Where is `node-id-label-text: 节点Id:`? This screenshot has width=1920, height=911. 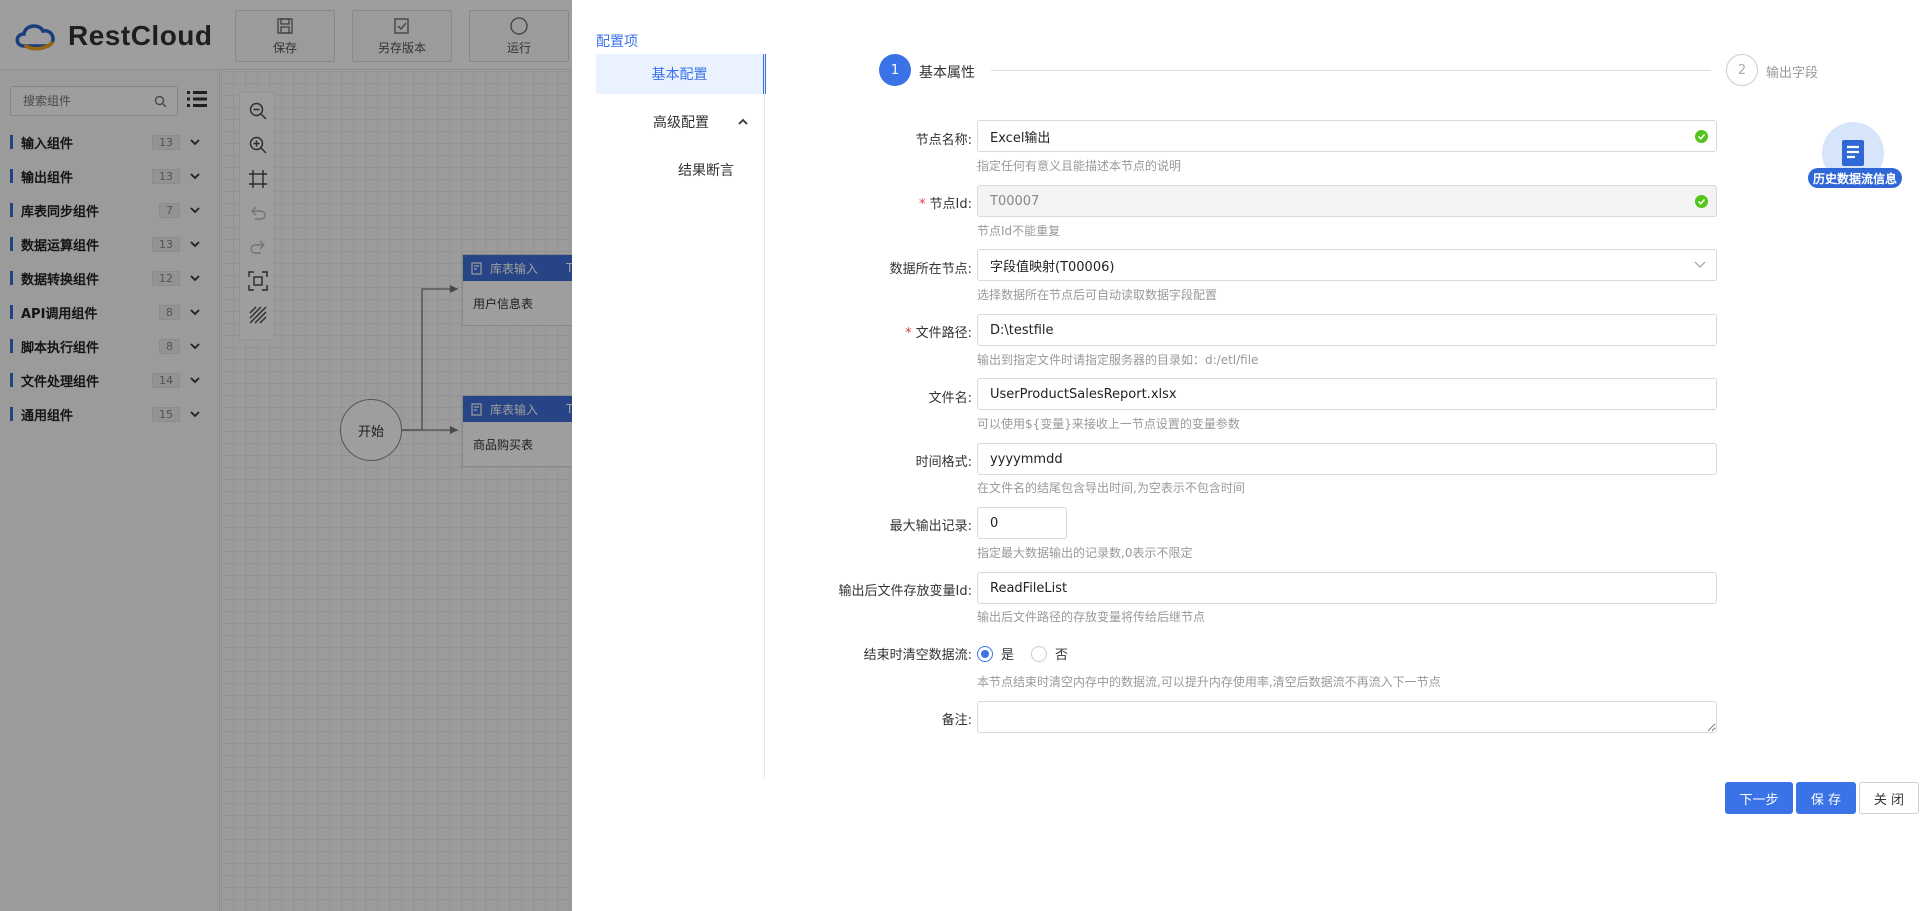 node-id-label-text: 节点Id: is located at coordinates (950, 204).